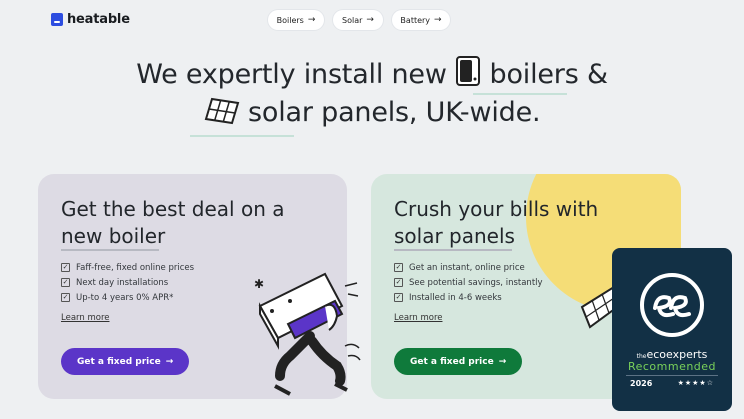  What do you see at coordinates (418, 318) in the screenshot?
I see `solar-learn-more-link: Learn more` at bounding box center [418, 318].